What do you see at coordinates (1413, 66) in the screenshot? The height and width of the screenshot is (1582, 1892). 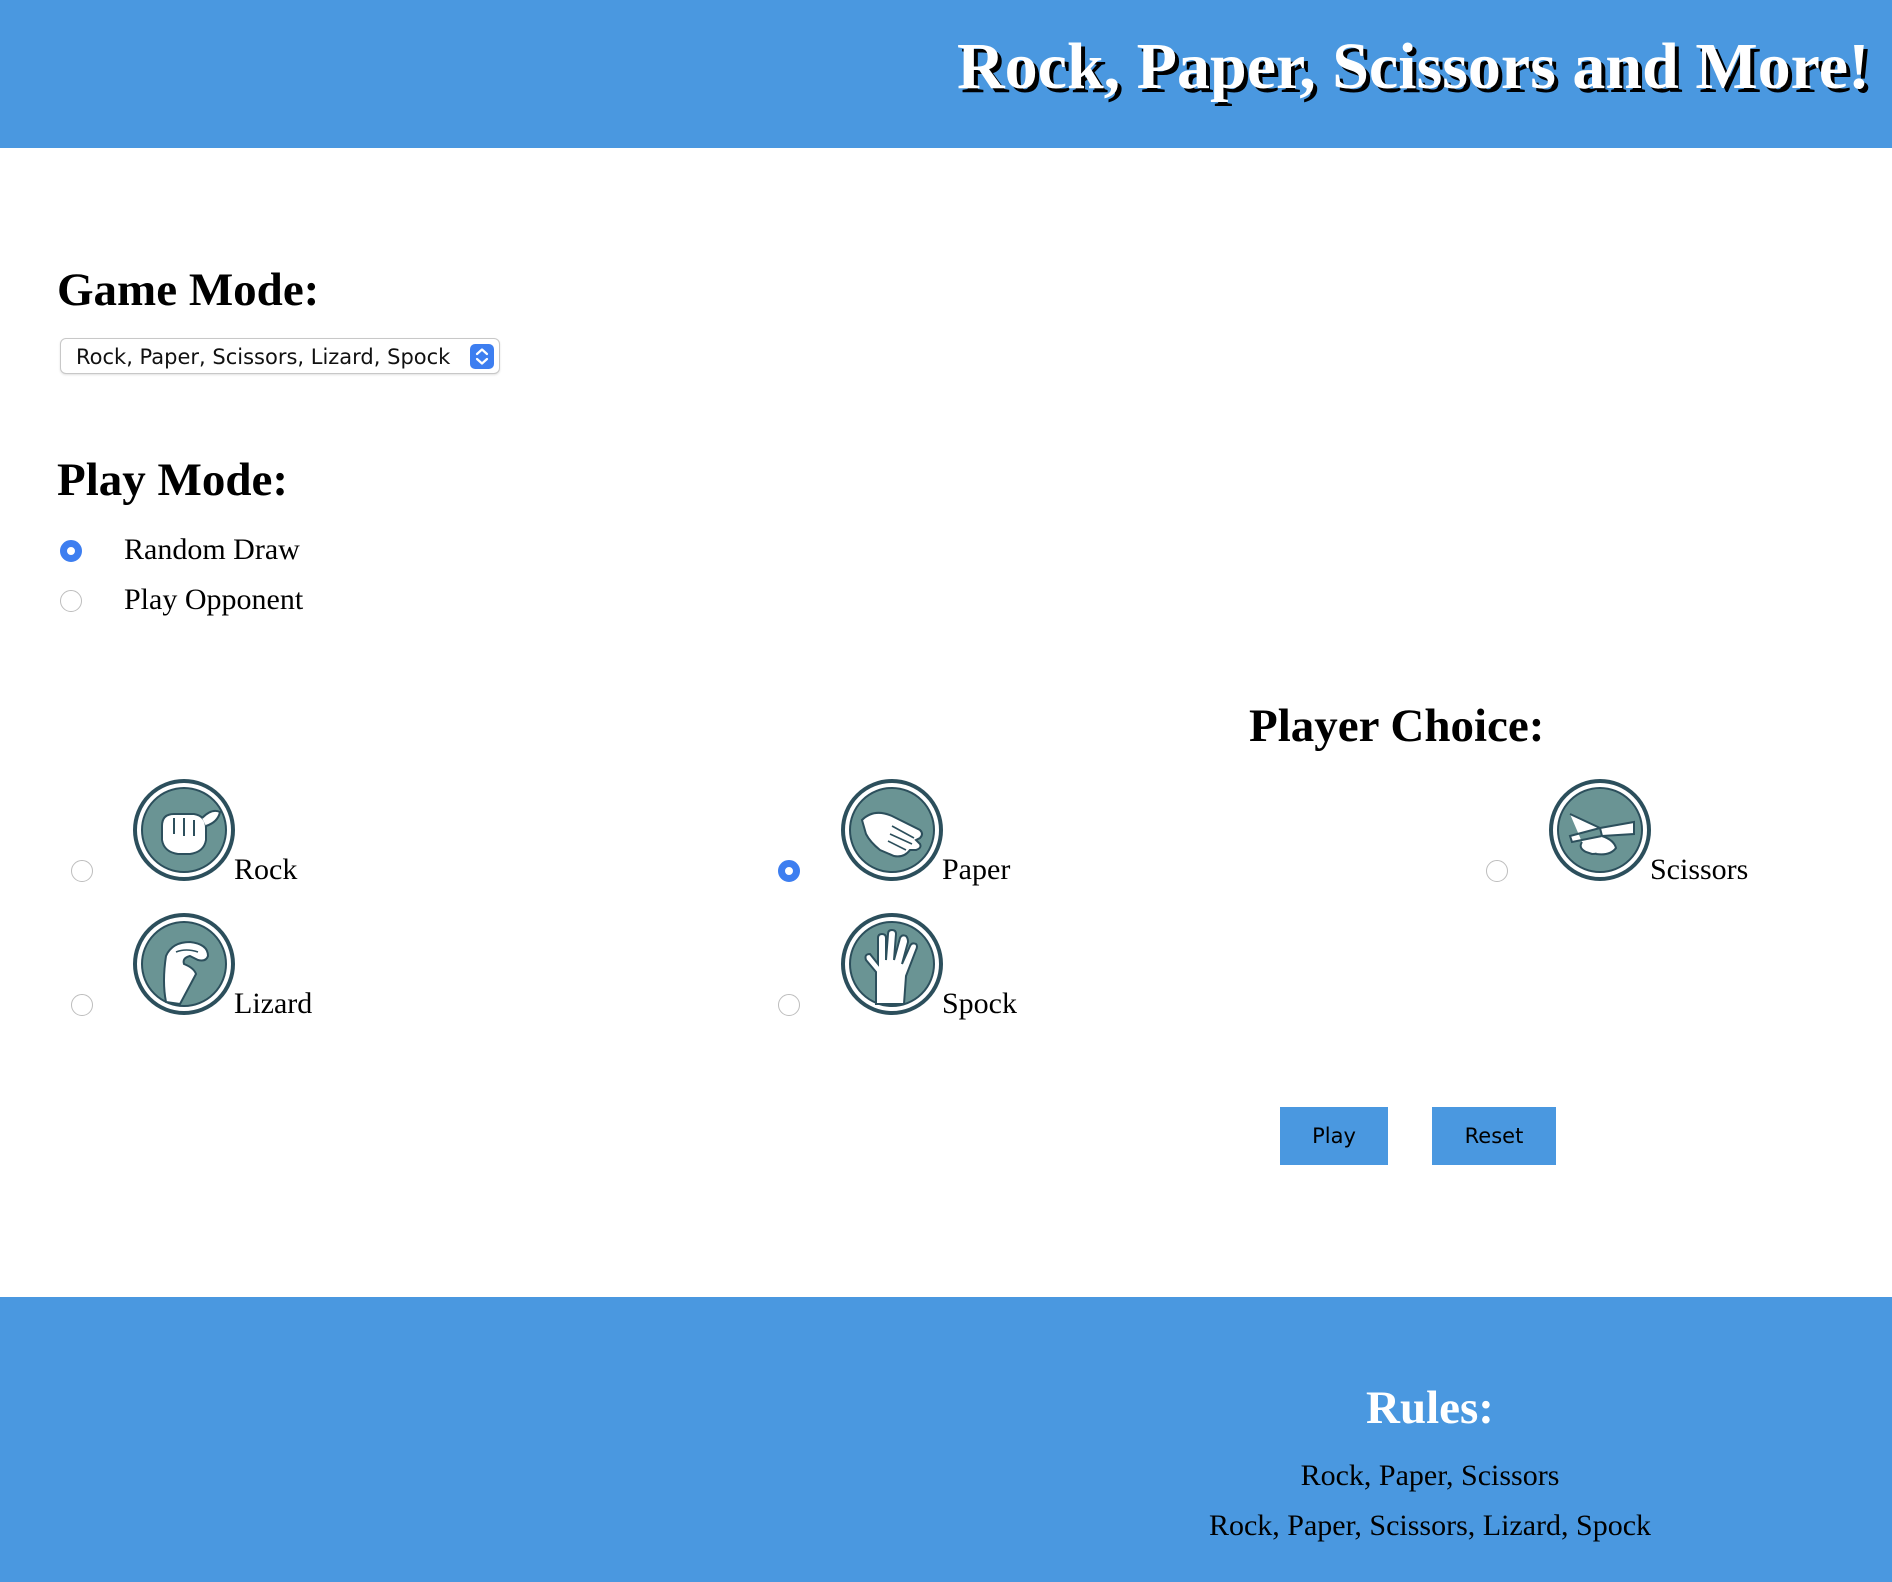 I see `page-title: Rock, Paper, Scissors and More!` at bounding box center [1413, 66].